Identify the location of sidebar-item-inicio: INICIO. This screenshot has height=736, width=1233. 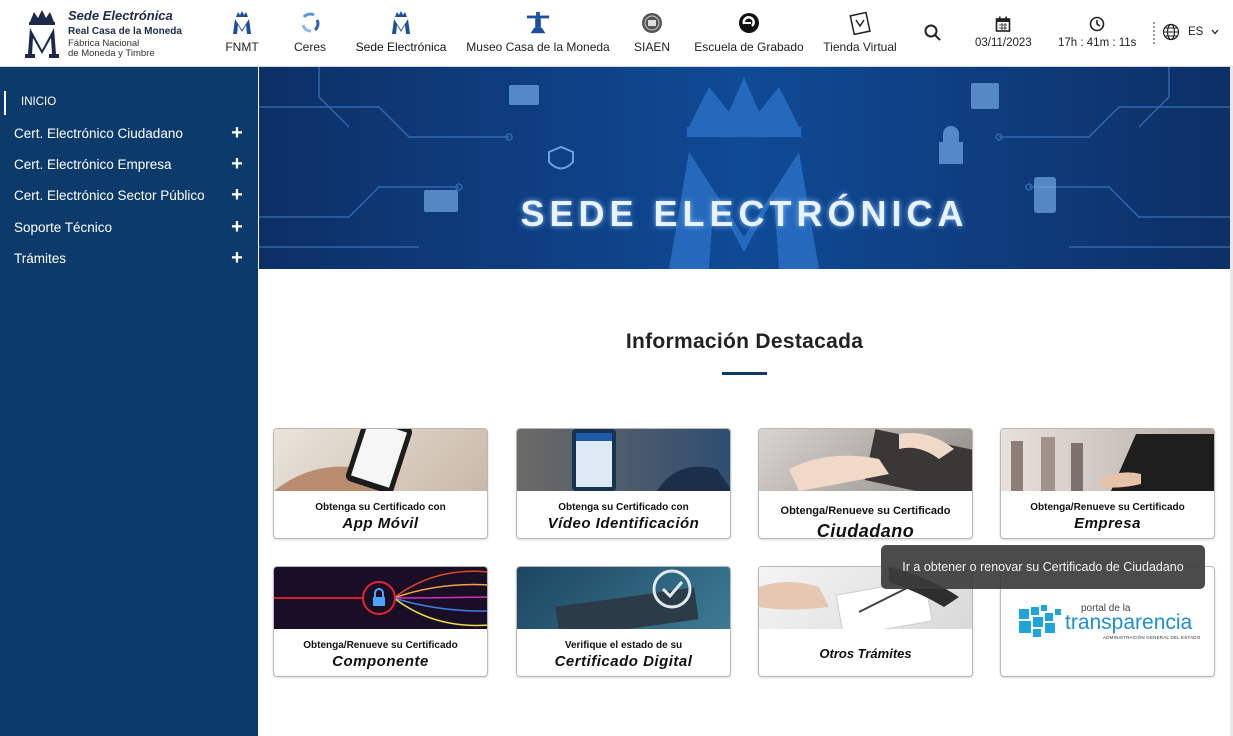
(30, 103).